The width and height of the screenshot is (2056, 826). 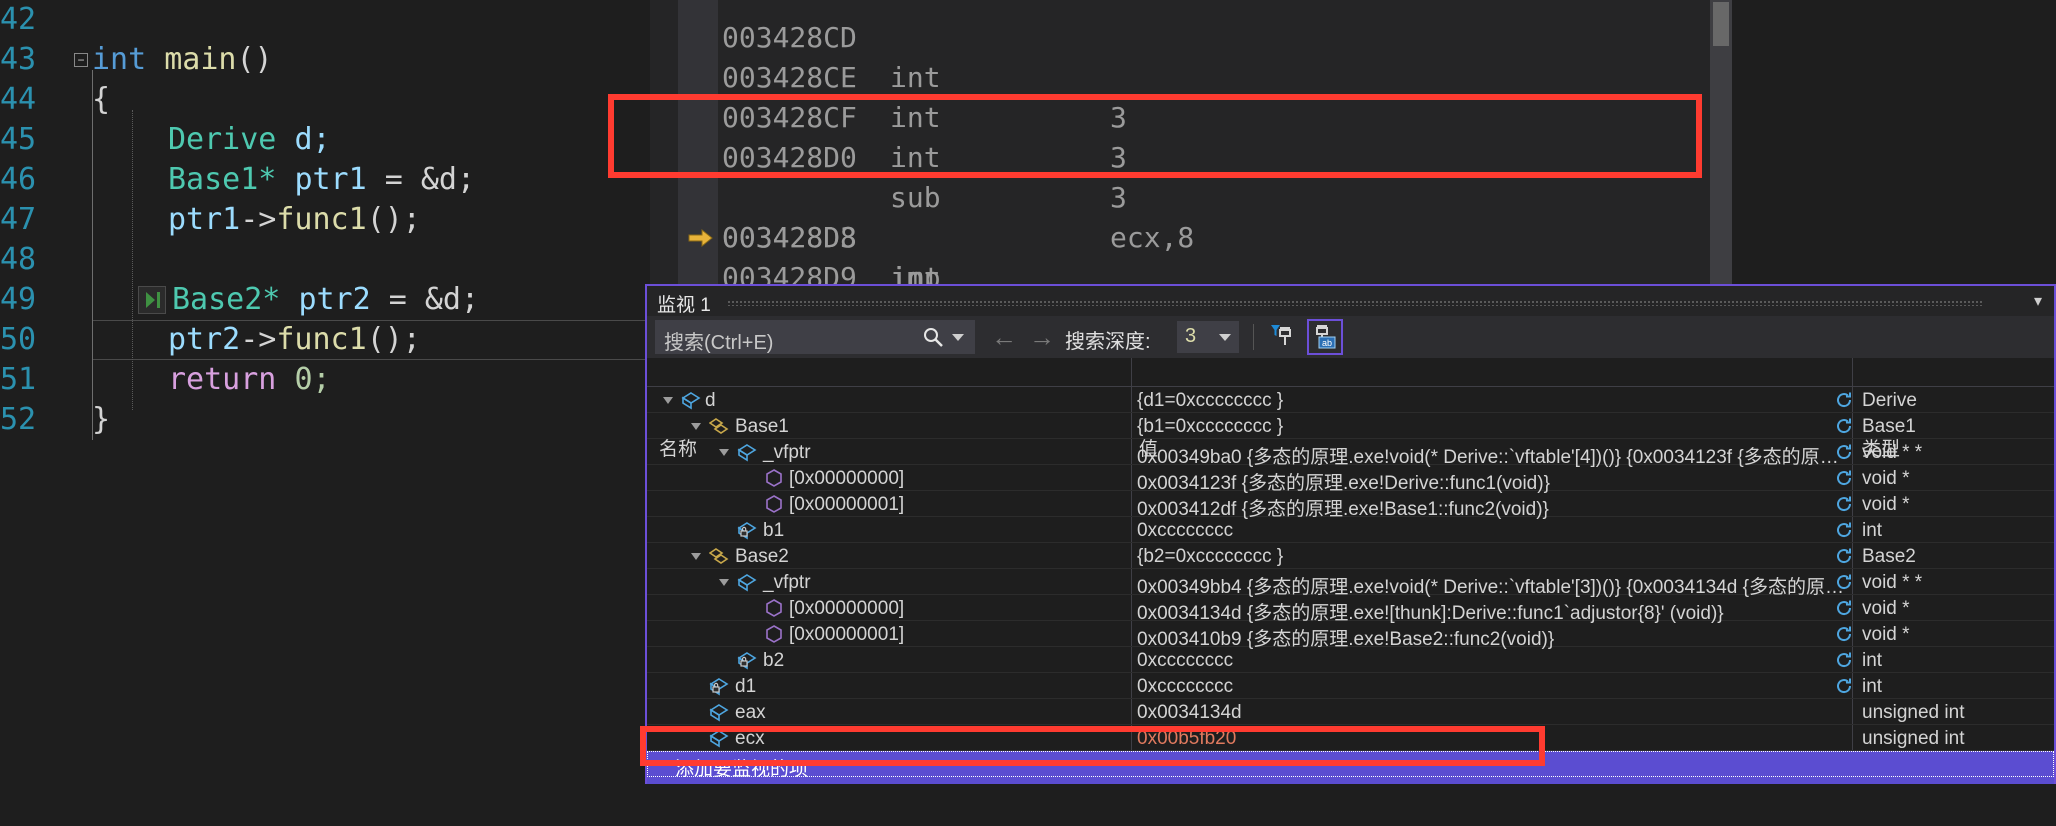 I want to click on line-number: 47, so click(x=18, y=219).